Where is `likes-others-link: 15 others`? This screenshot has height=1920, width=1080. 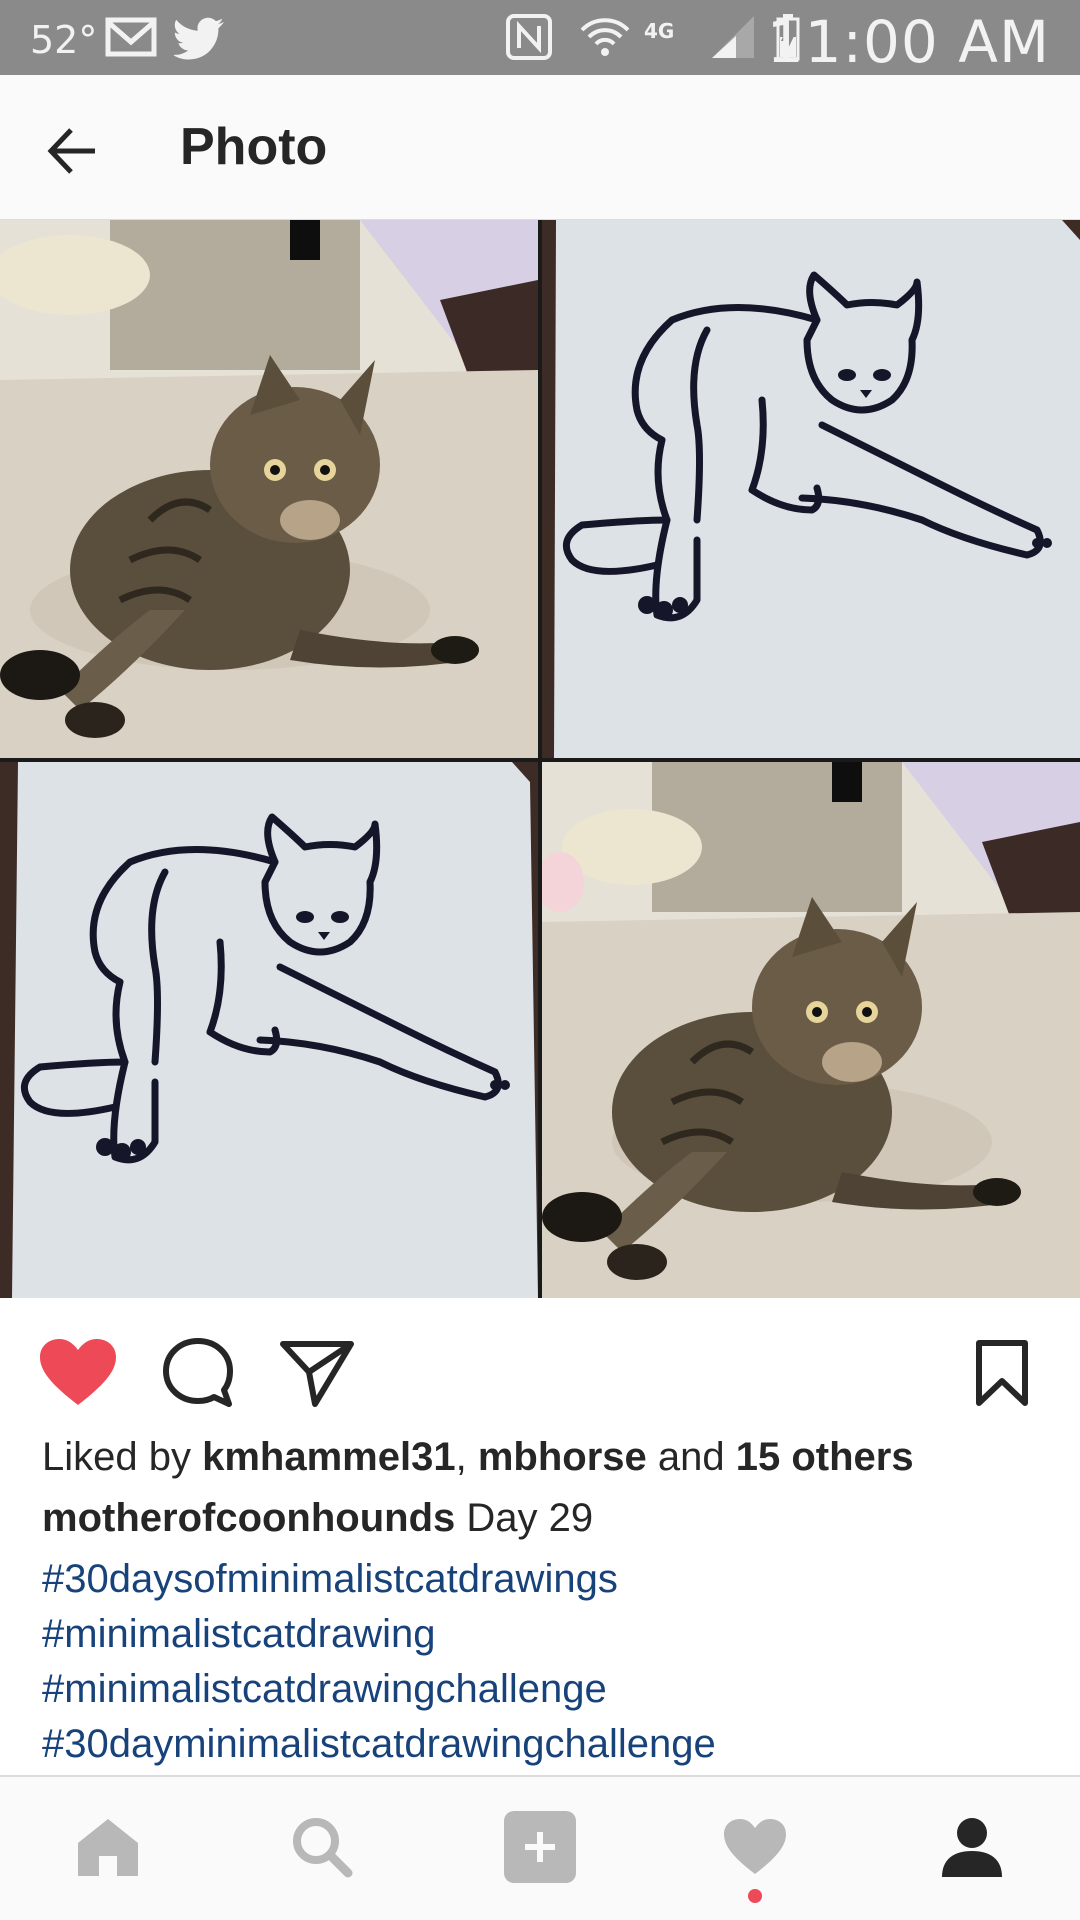 likes-others-link: 15 others is located at coordinates (825, 1457).